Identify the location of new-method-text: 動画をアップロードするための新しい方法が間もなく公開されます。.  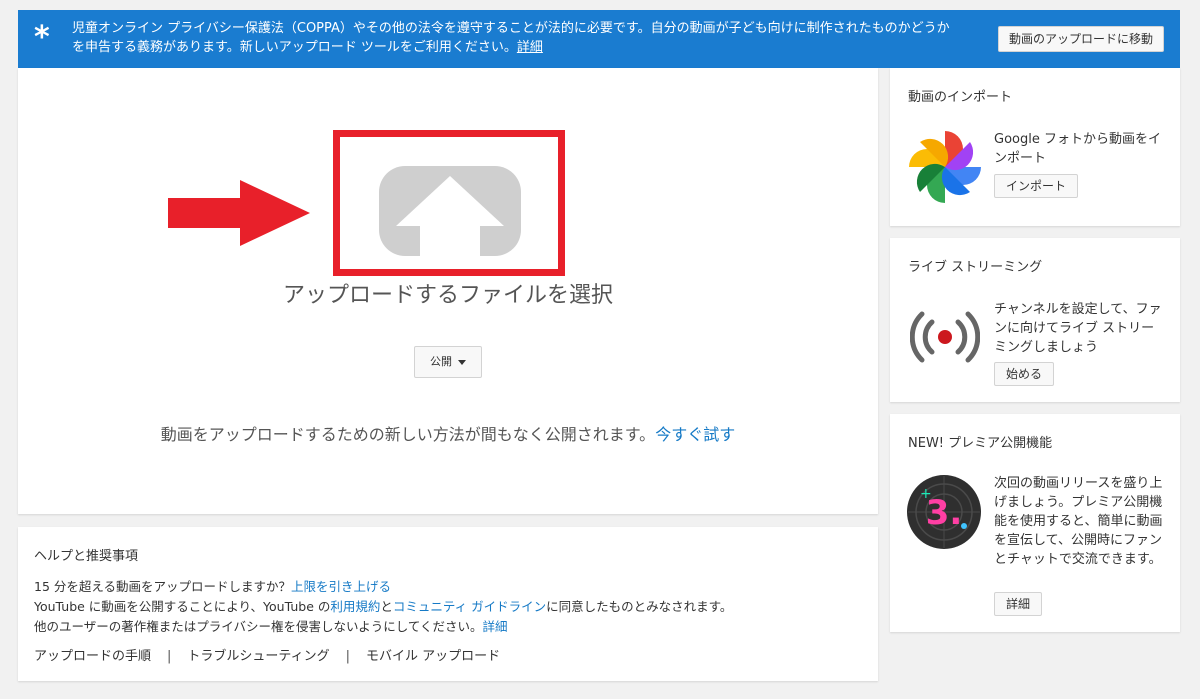
(408, 434).